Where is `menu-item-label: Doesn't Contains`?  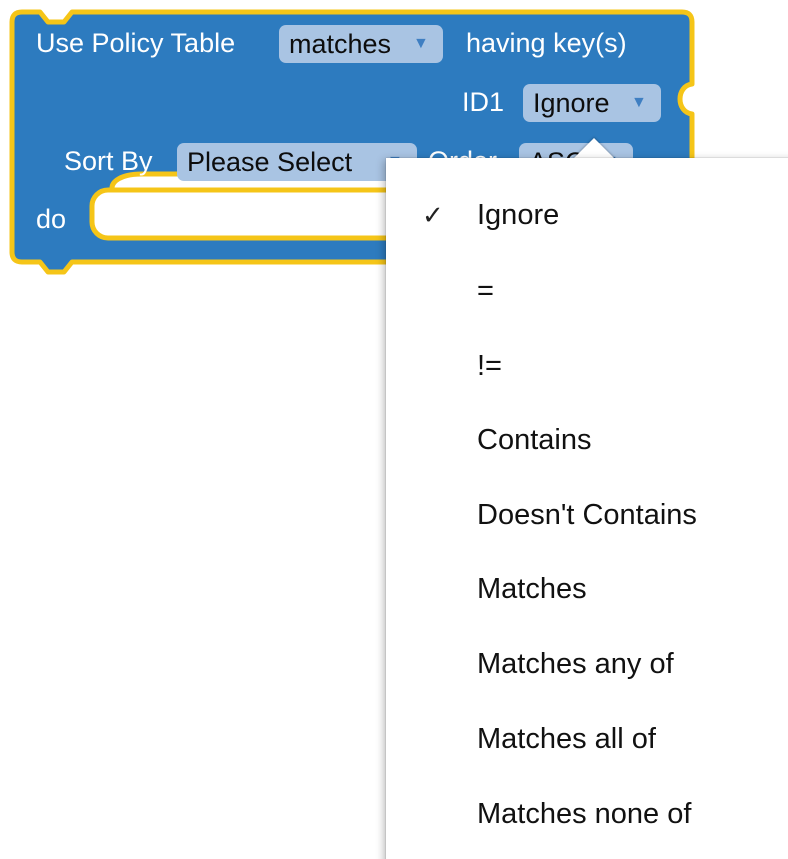 menu-item-label: Doesn't Contains is located at coordinates (587, 515).